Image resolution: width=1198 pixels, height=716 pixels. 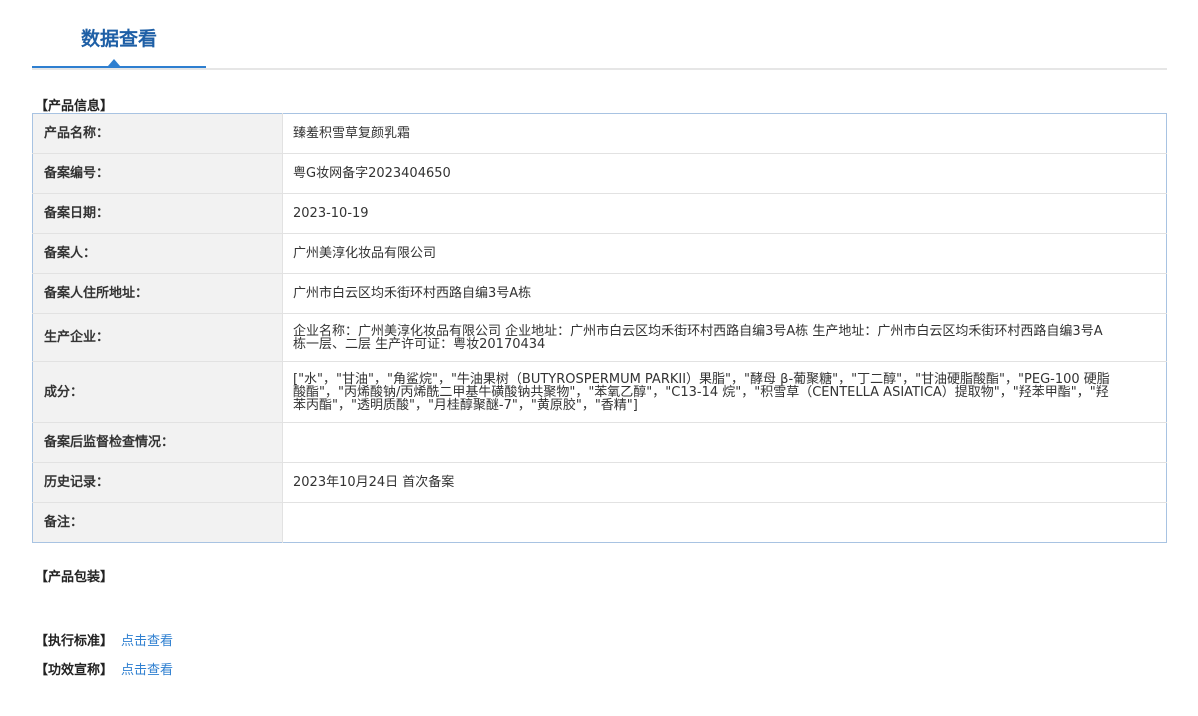 What do you see at coordinates (724, 213) in the screenshot?
I see `row-value-record-date: 2023-10-19` at bounding box center [724, 213].